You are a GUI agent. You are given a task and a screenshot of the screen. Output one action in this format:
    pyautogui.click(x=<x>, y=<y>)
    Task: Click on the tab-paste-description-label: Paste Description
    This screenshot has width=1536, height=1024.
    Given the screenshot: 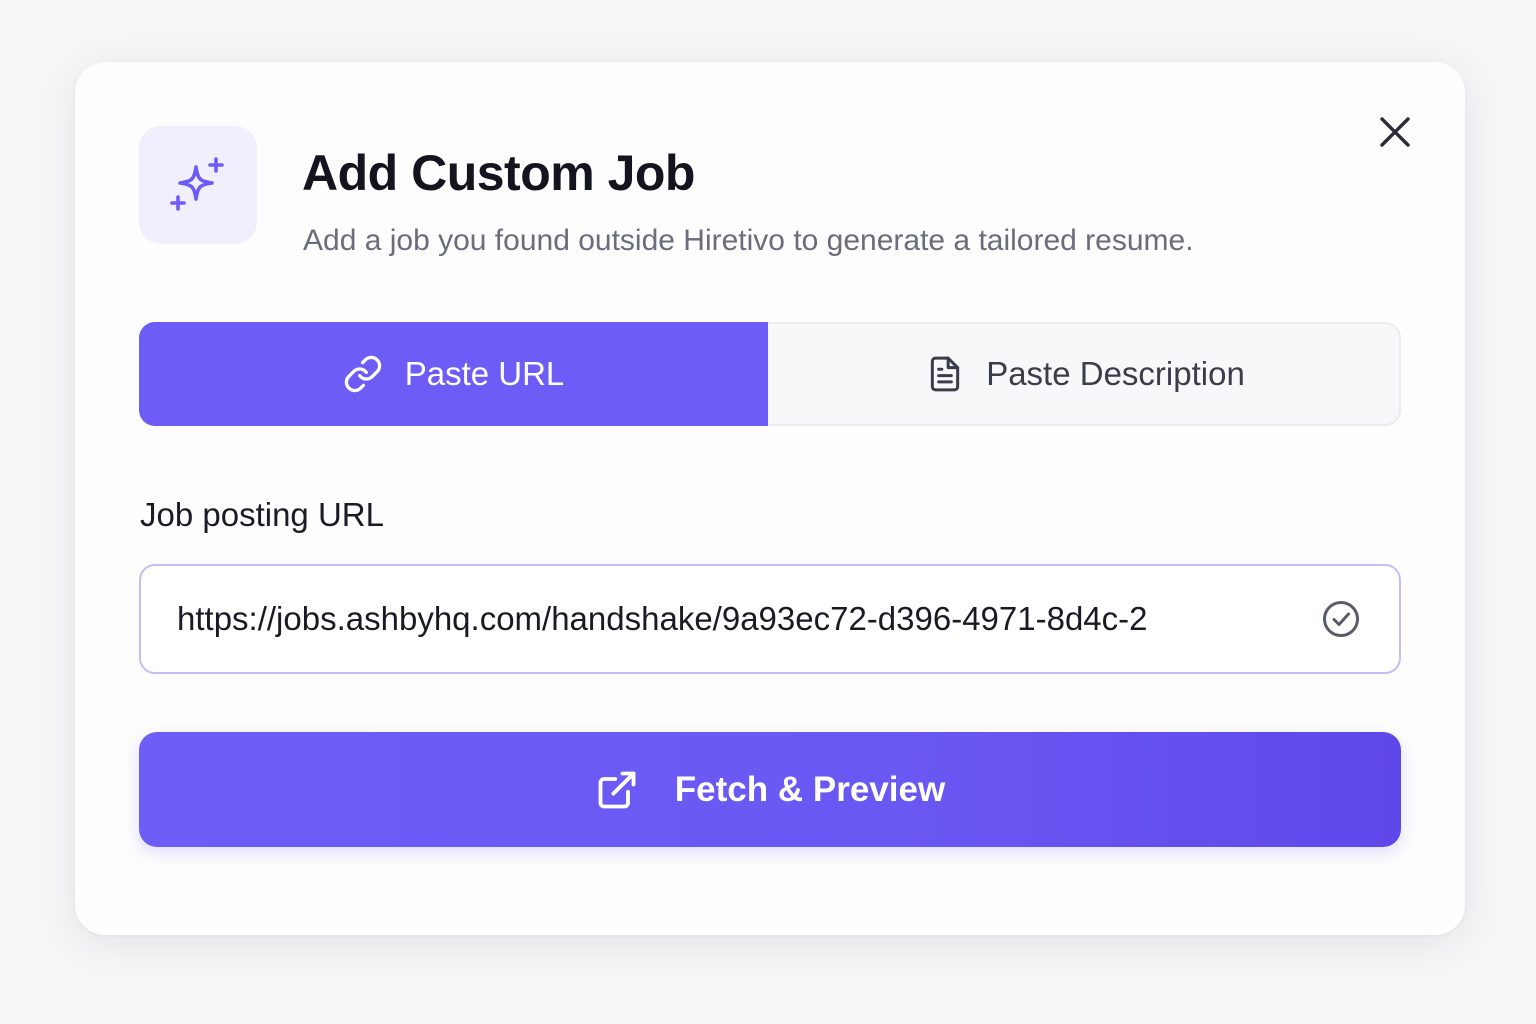 What is the action you would take?
    pyautogui.click(x=1115, y=373)
    